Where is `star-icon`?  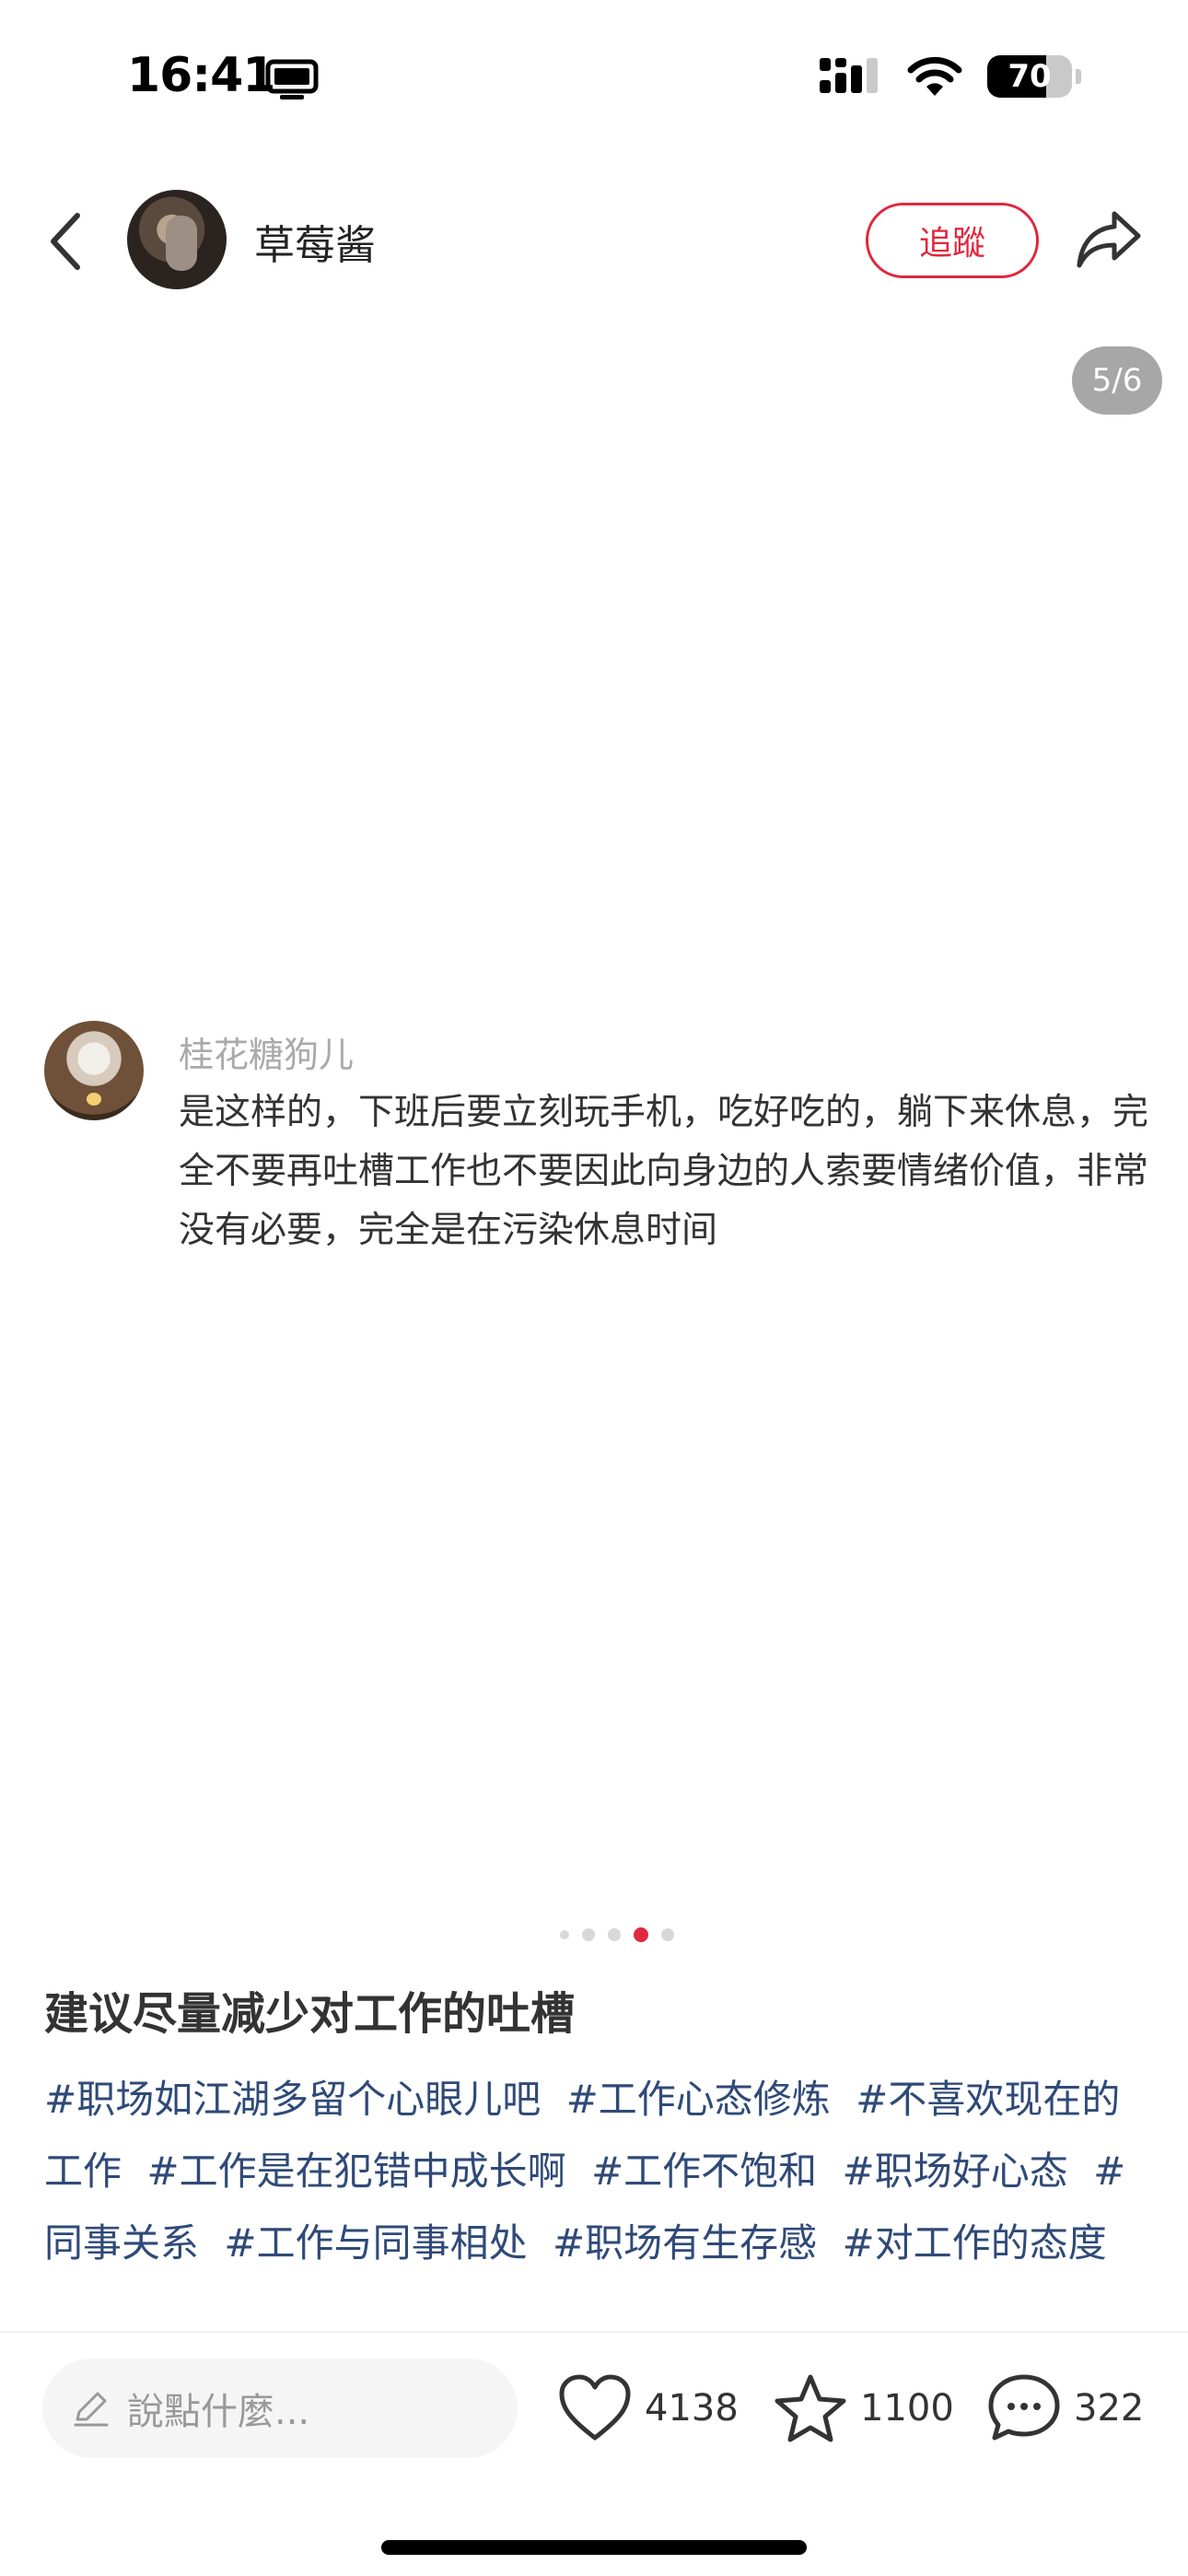 star-icon is located at coordinates (810, 2408).